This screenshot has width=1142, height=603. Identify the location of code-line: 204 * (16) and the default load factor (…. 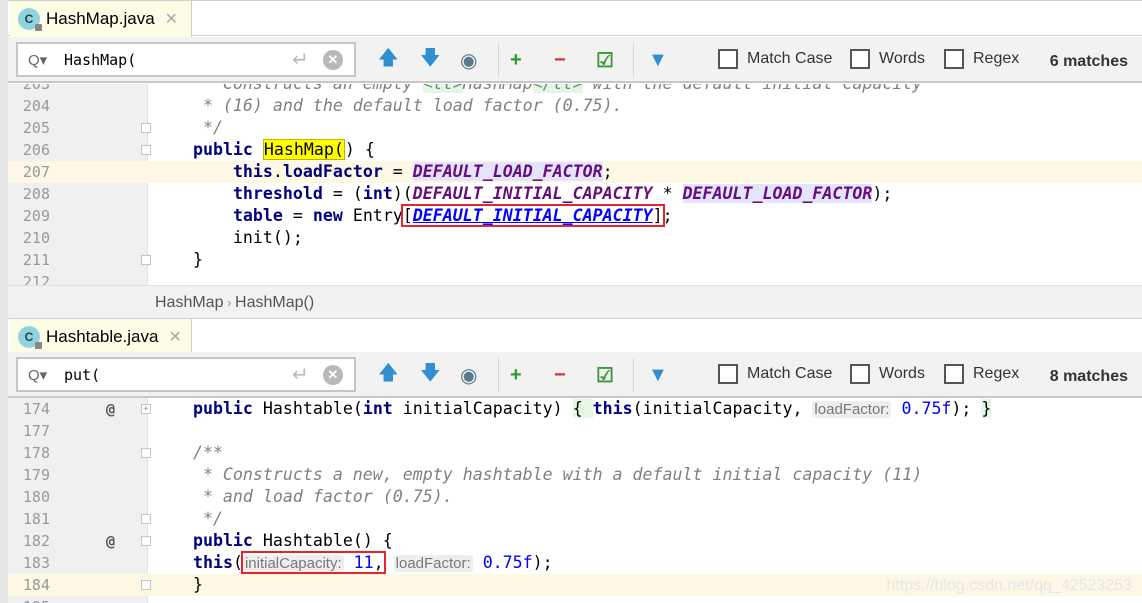
(575, 106).